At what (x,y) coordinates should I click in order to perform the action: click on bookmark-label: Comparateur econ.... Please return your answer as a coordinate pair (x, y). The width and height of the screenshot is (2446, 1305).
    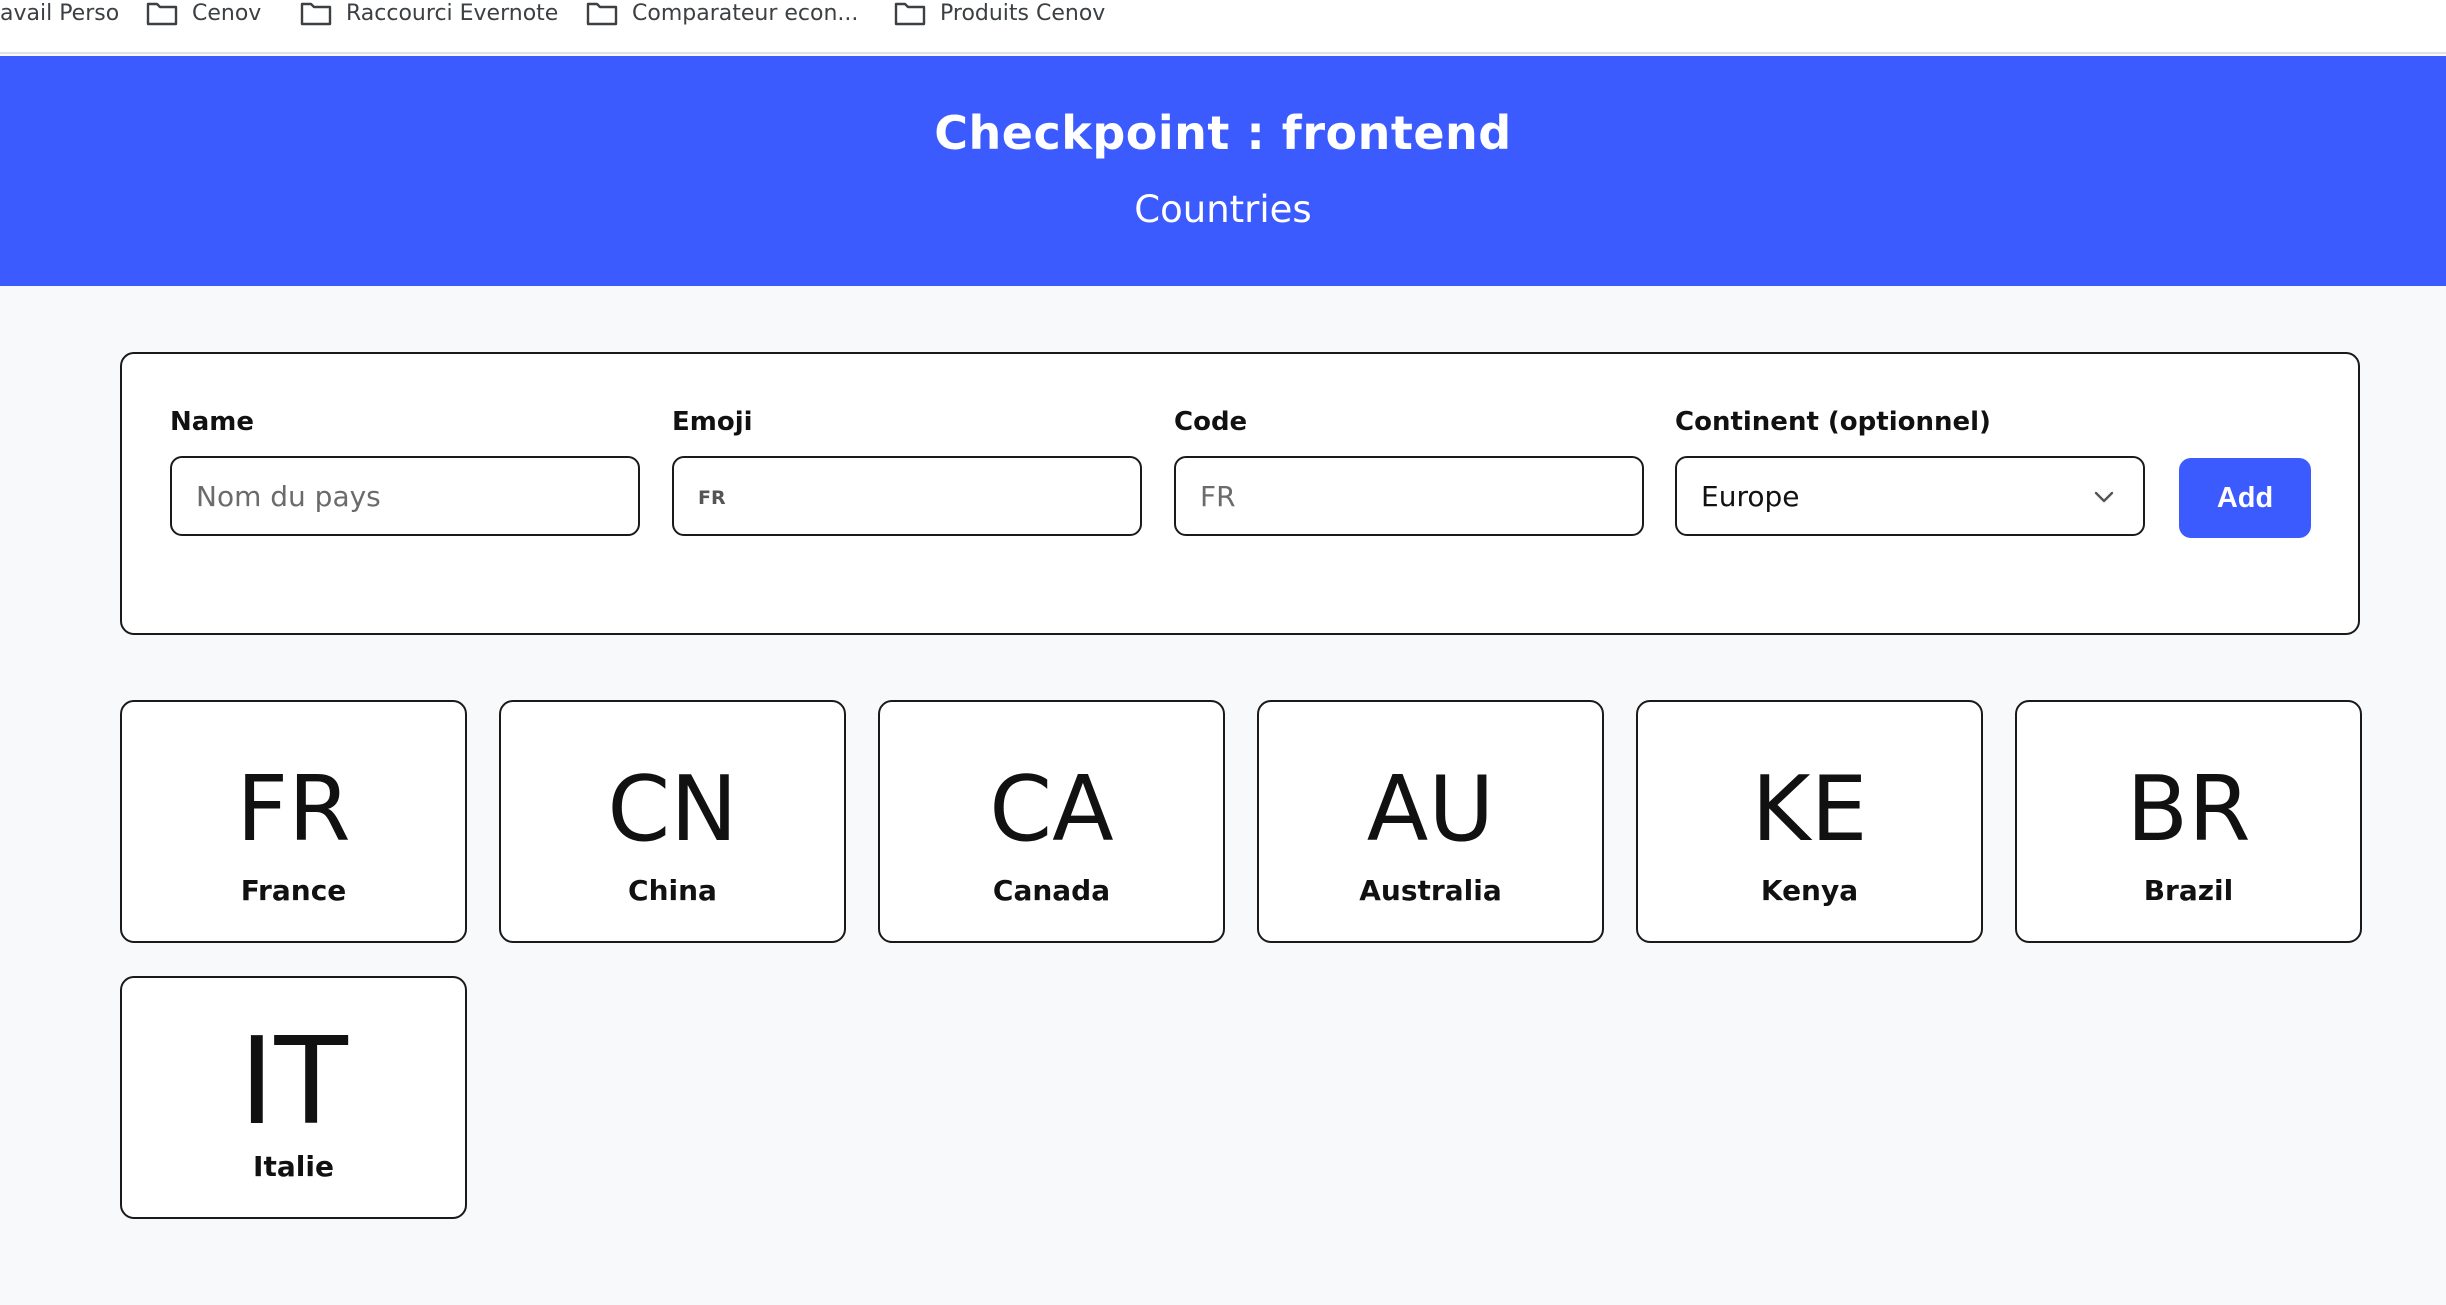
    Looking at the image, I should click on (745, 13).